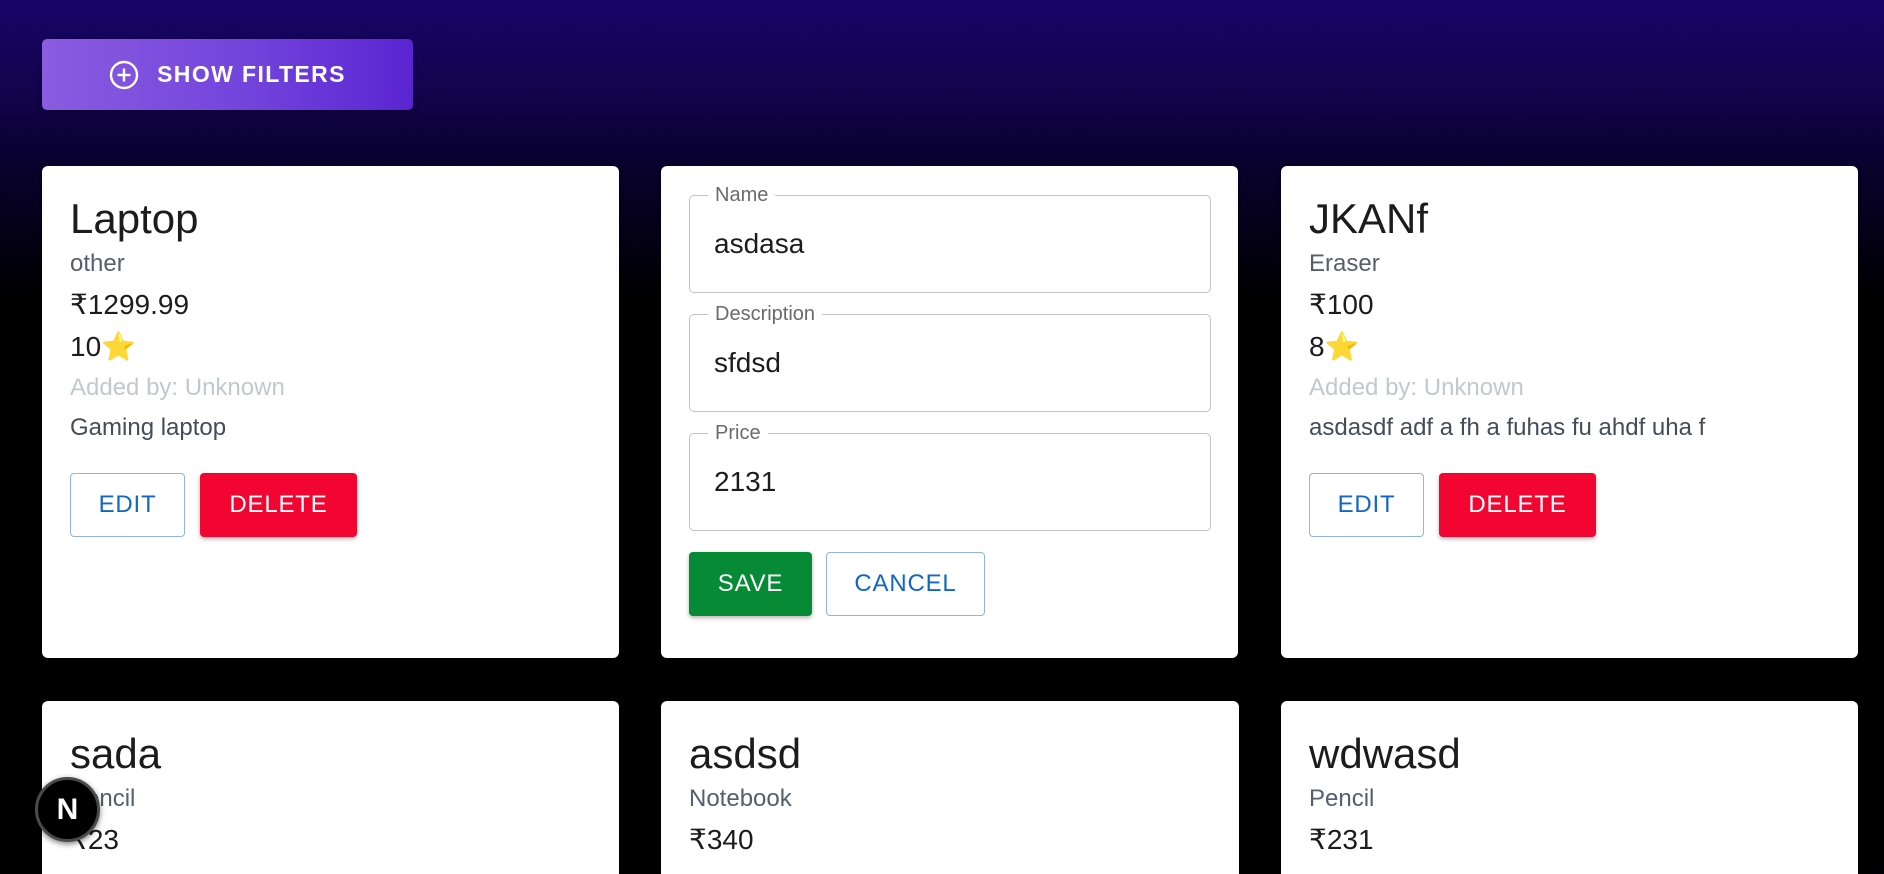 Image resolution: width=1884 pixels, height=874 pixels. I want to click on show-filters-label: SHOW FILTERS, so click(251, 74).